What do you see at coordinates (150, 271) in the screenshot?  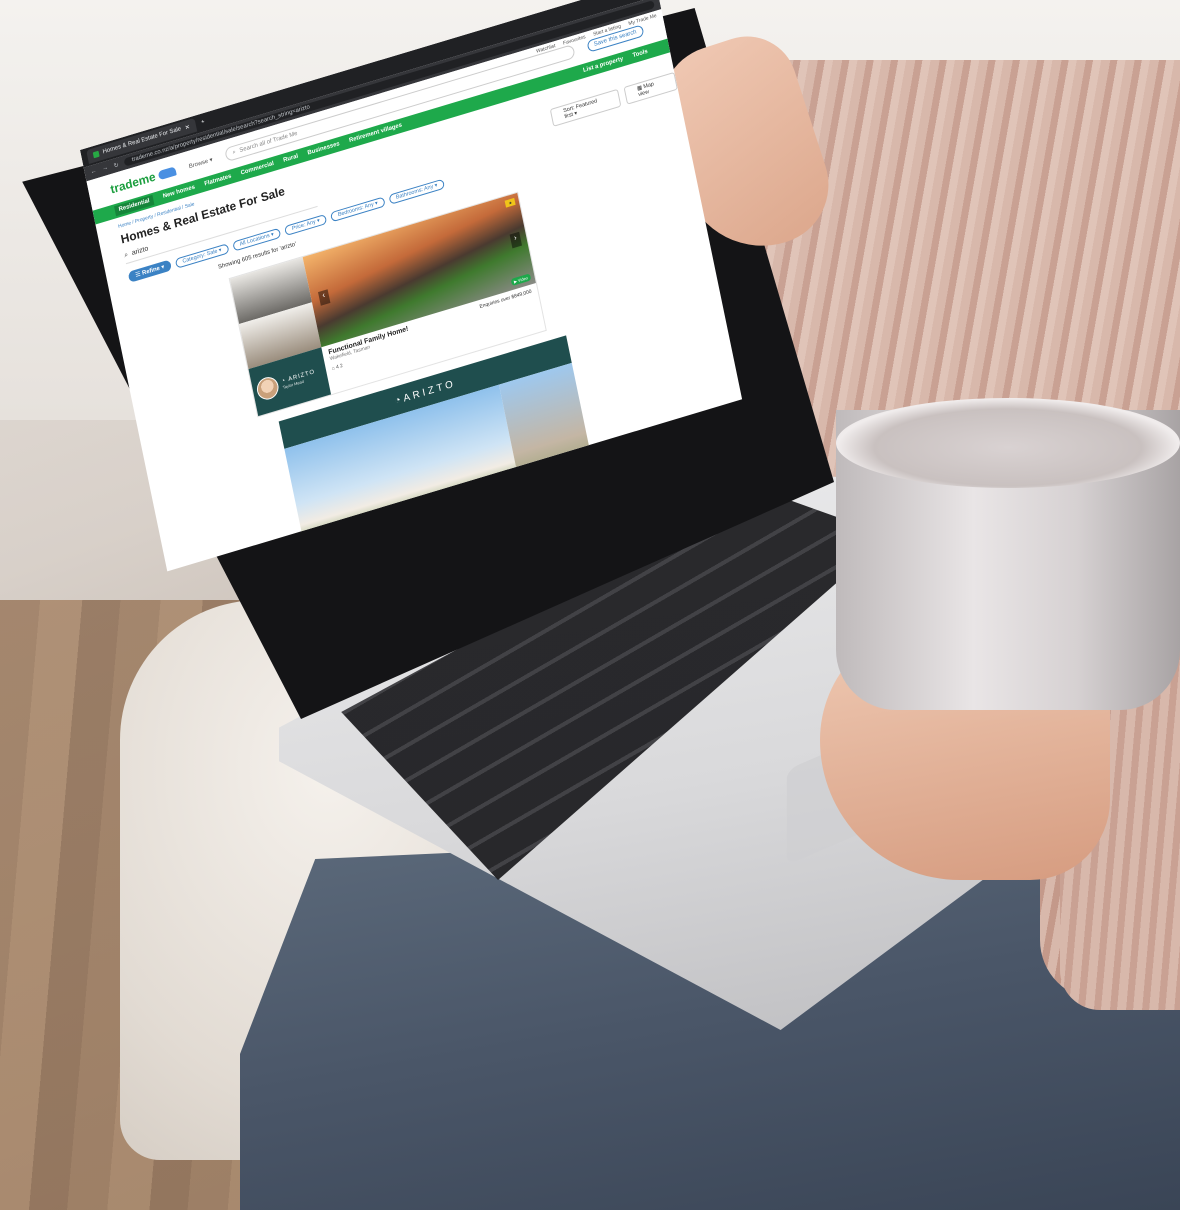 I see `refine-button: ☰ Refine ▾` at bounding box center [150, 271].